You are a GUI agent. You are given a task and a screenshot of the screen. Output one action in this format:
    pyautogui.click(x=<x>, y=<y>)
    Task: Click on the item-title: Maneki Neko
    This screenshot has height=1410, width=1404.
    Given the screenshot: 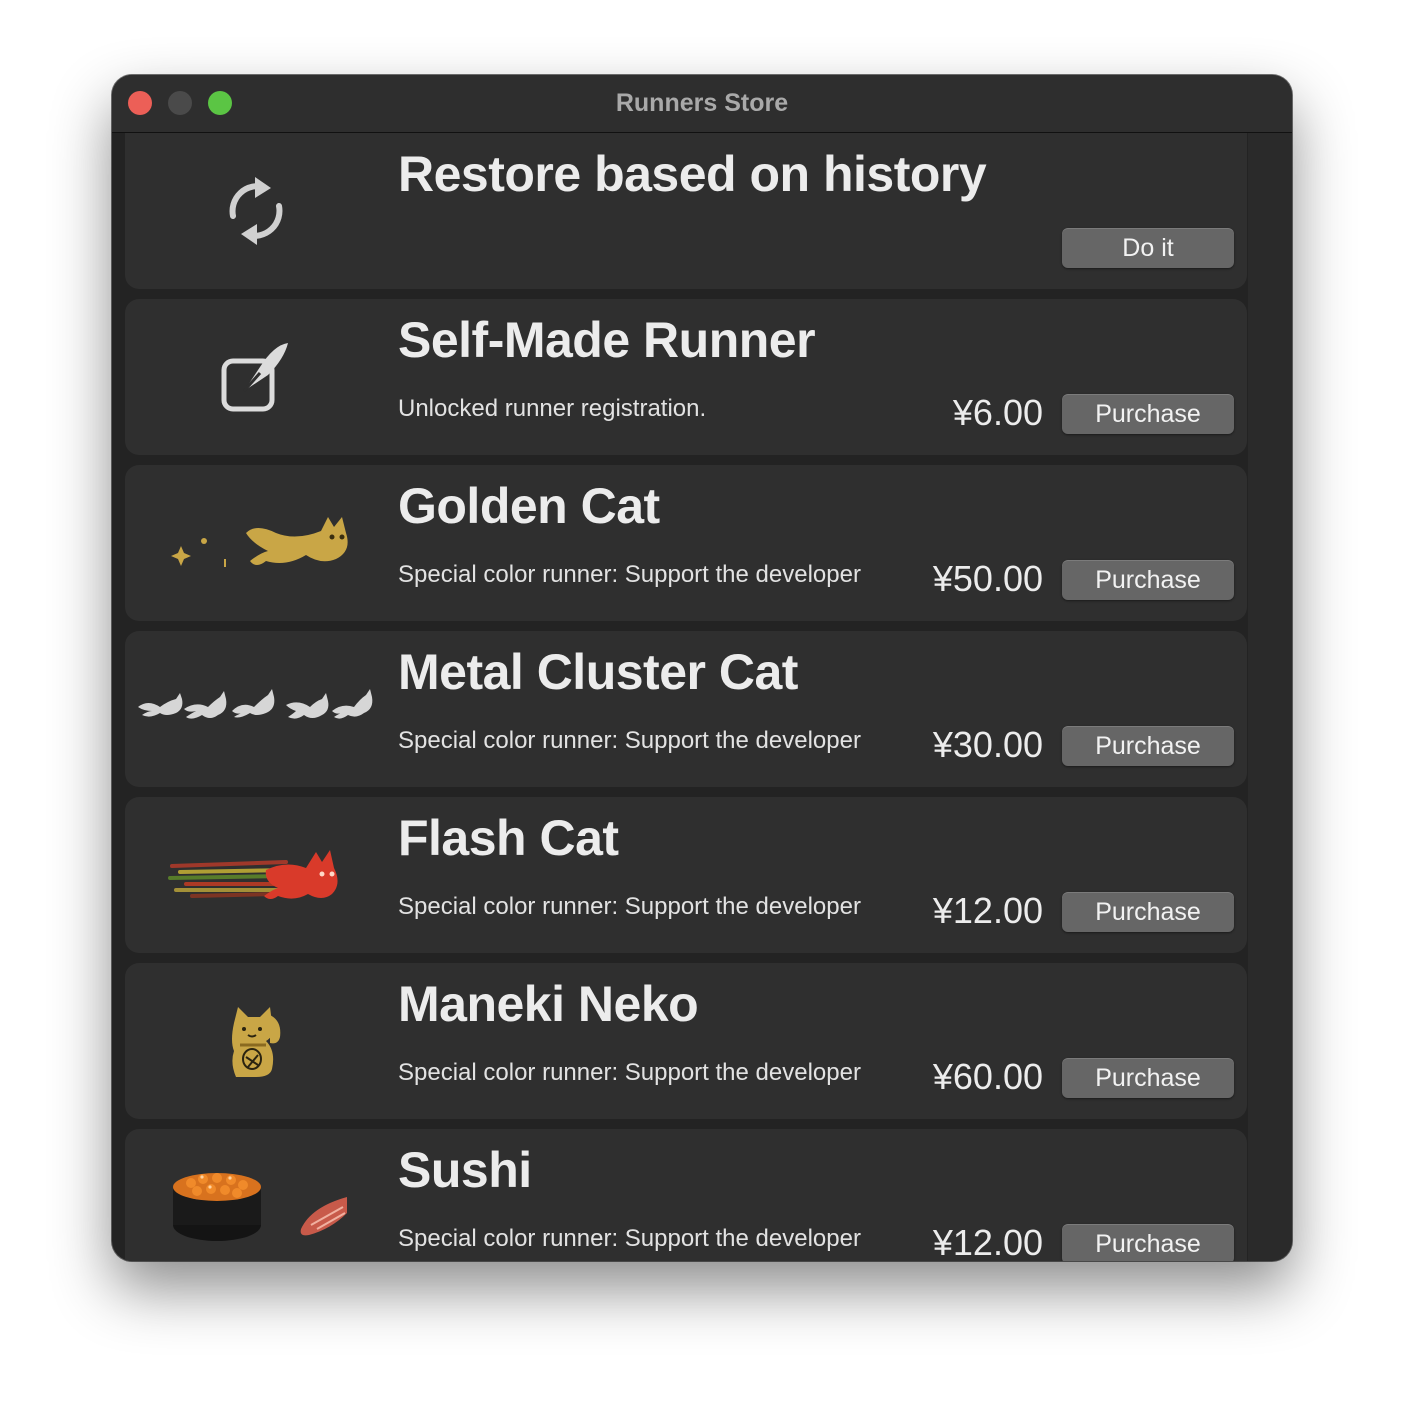 What is the action you would take?
    pyautogui.click(x=548, y=1004)
    